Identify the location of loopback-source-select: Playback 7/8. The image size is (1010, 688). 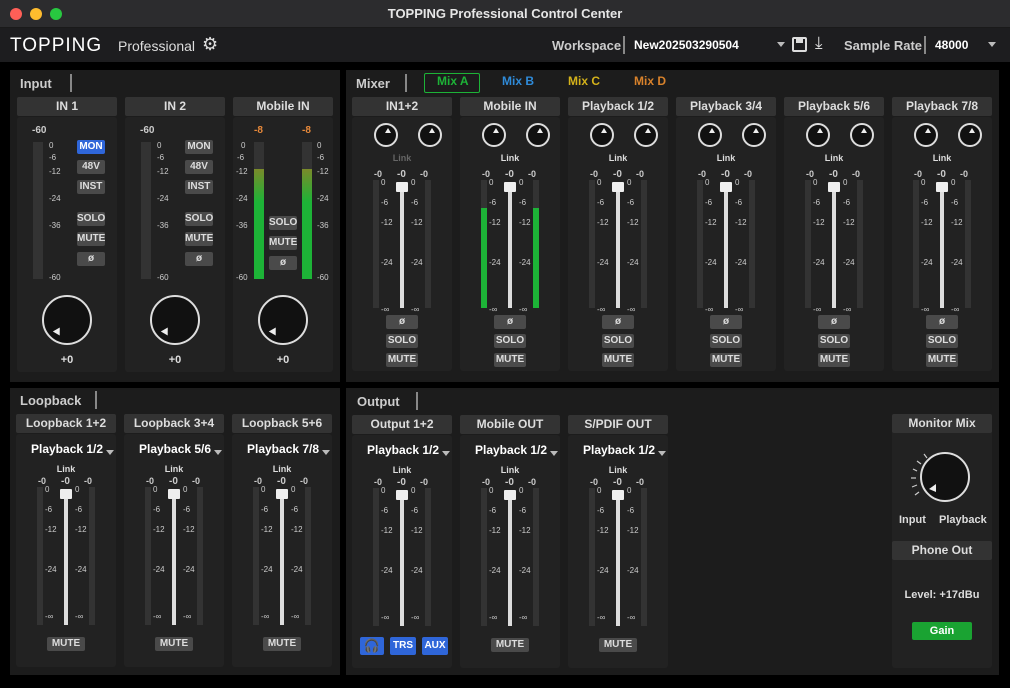
(283, 449).